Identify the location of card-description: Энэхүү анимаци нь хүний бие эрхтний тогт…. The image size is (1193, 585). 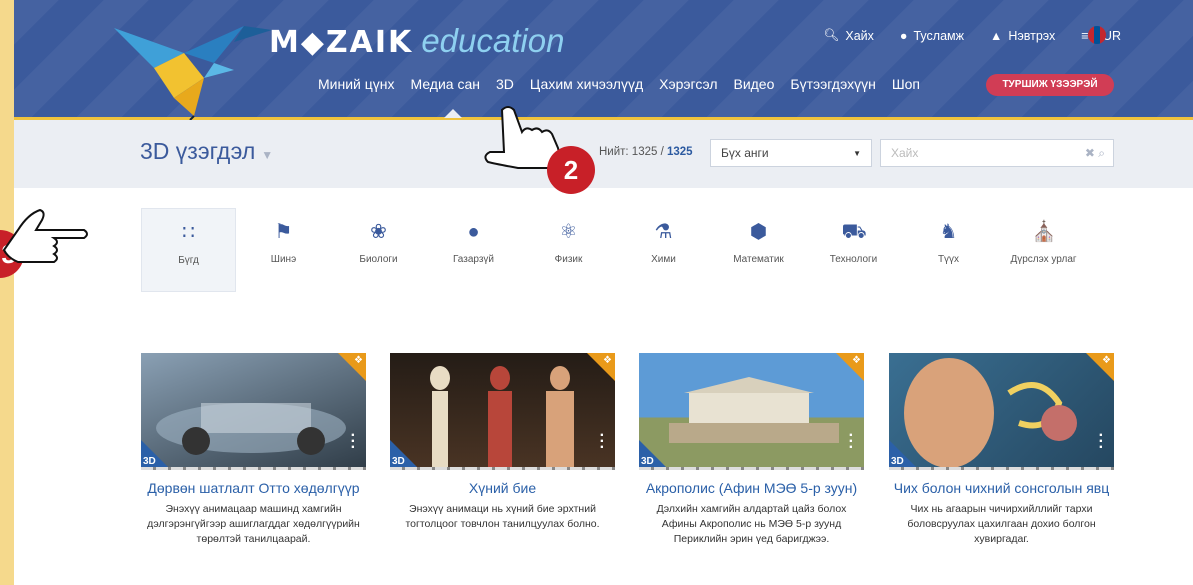
(502, 516).